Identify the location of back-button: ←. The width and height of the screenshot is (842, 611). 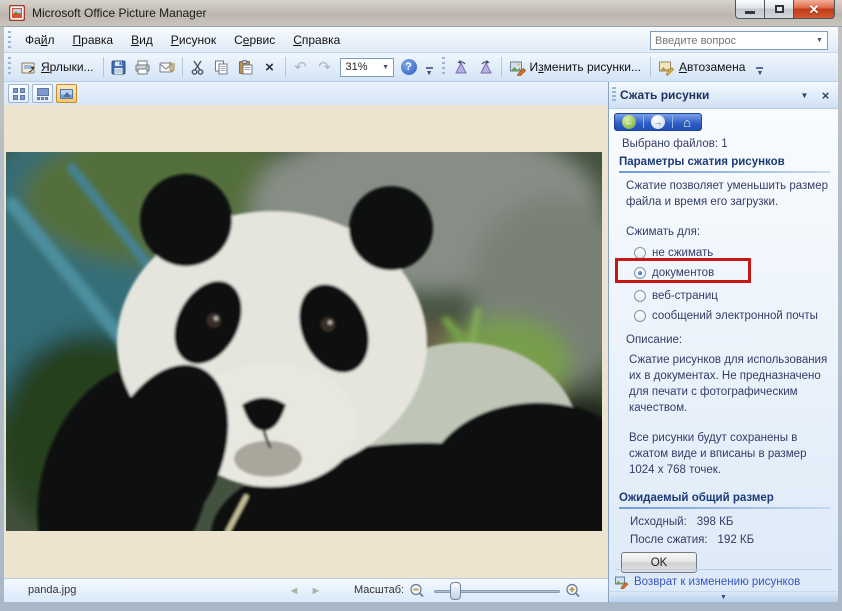
(629, 122).